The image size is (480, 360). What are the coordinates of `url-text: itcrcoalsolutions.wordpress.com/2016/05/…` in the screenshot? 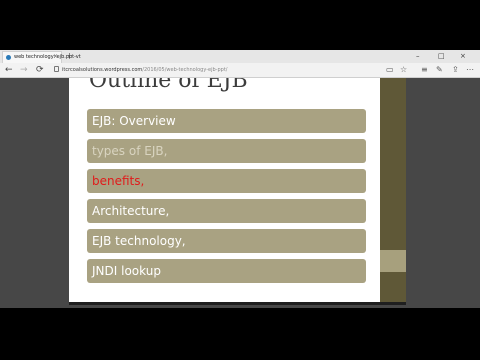 It's located at (144, 70).